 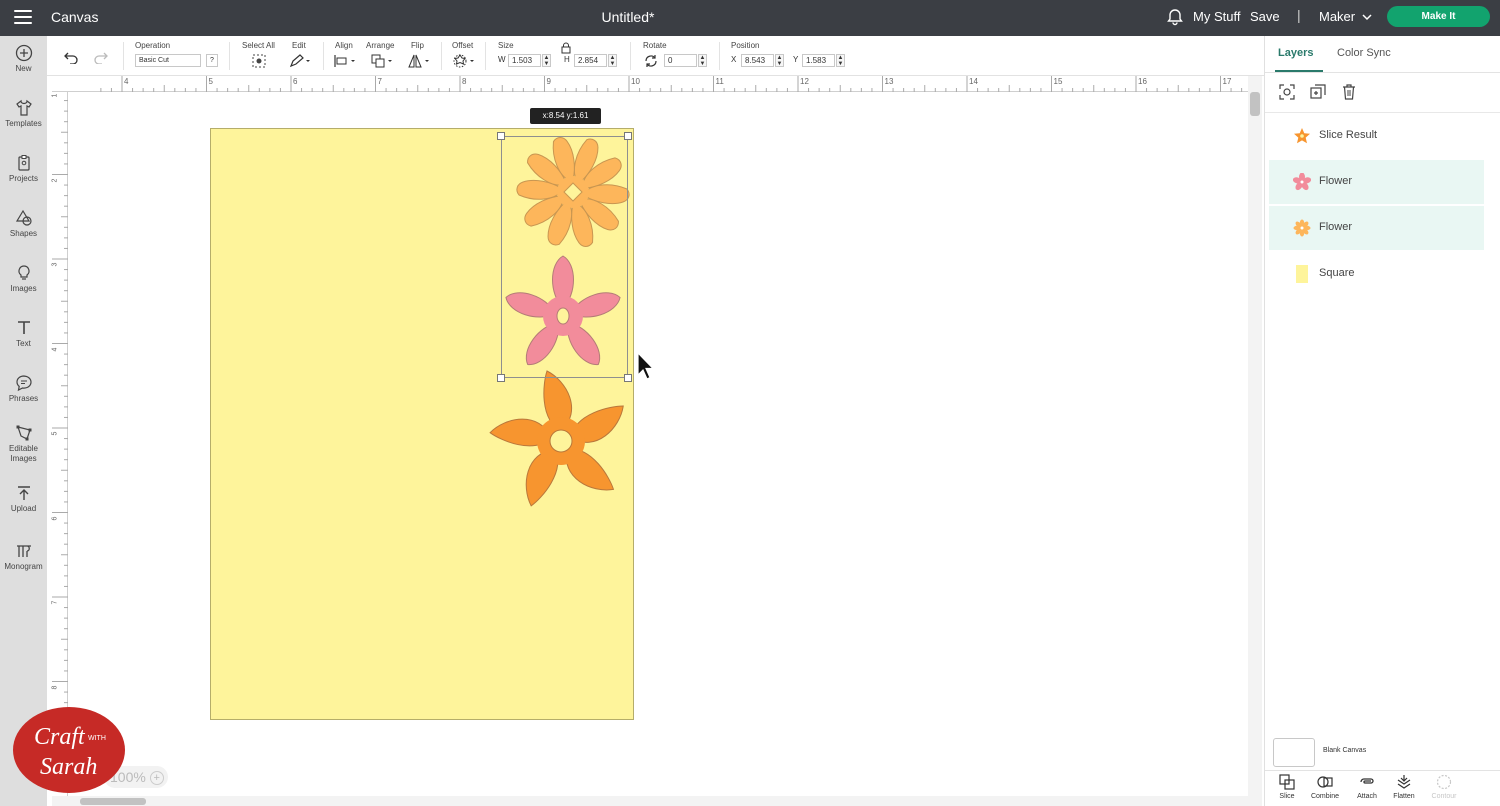 What do you see at coordinates (23, 17) in the screenshot?
I see `hamburger-menu-icon` at bounding box center [23, 17].